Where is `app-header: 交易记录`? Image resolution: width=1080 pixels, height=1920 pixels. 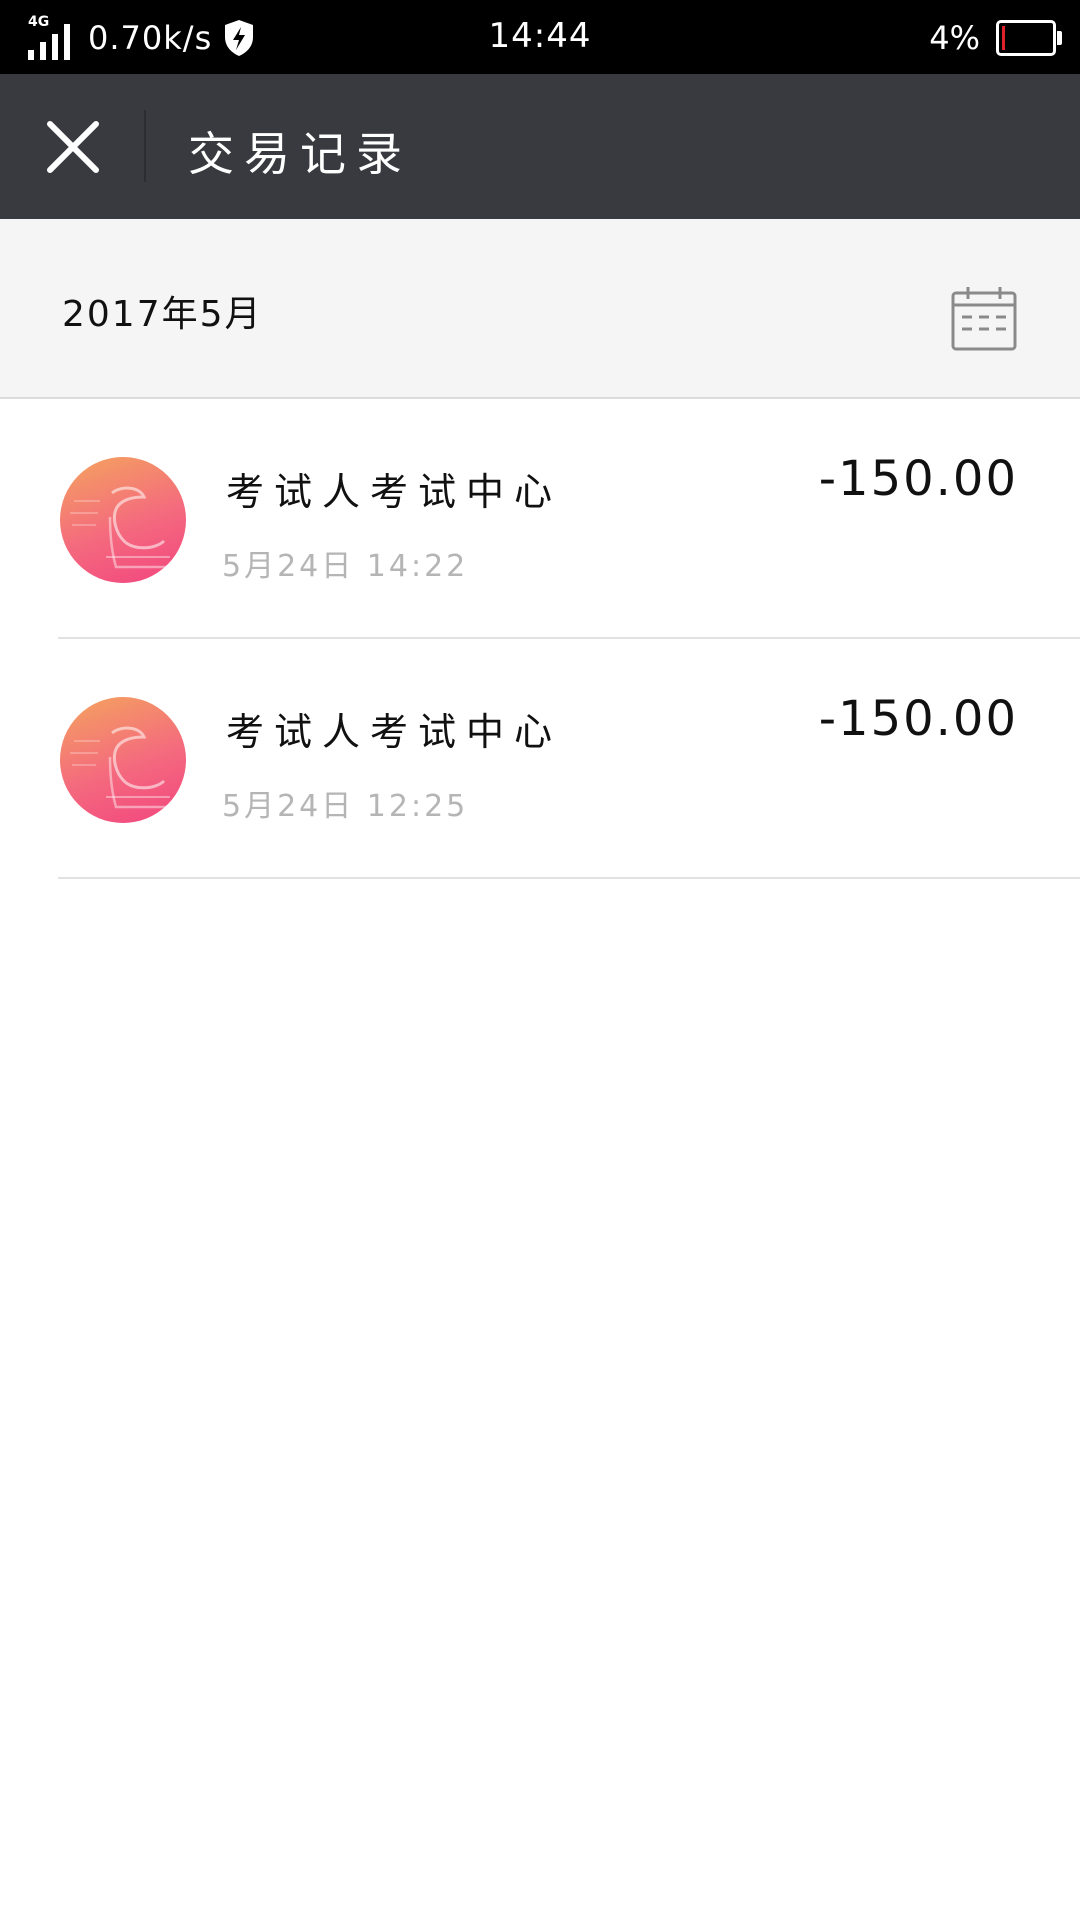 app-header: 交易记录 is located at coordinates (540, 146).